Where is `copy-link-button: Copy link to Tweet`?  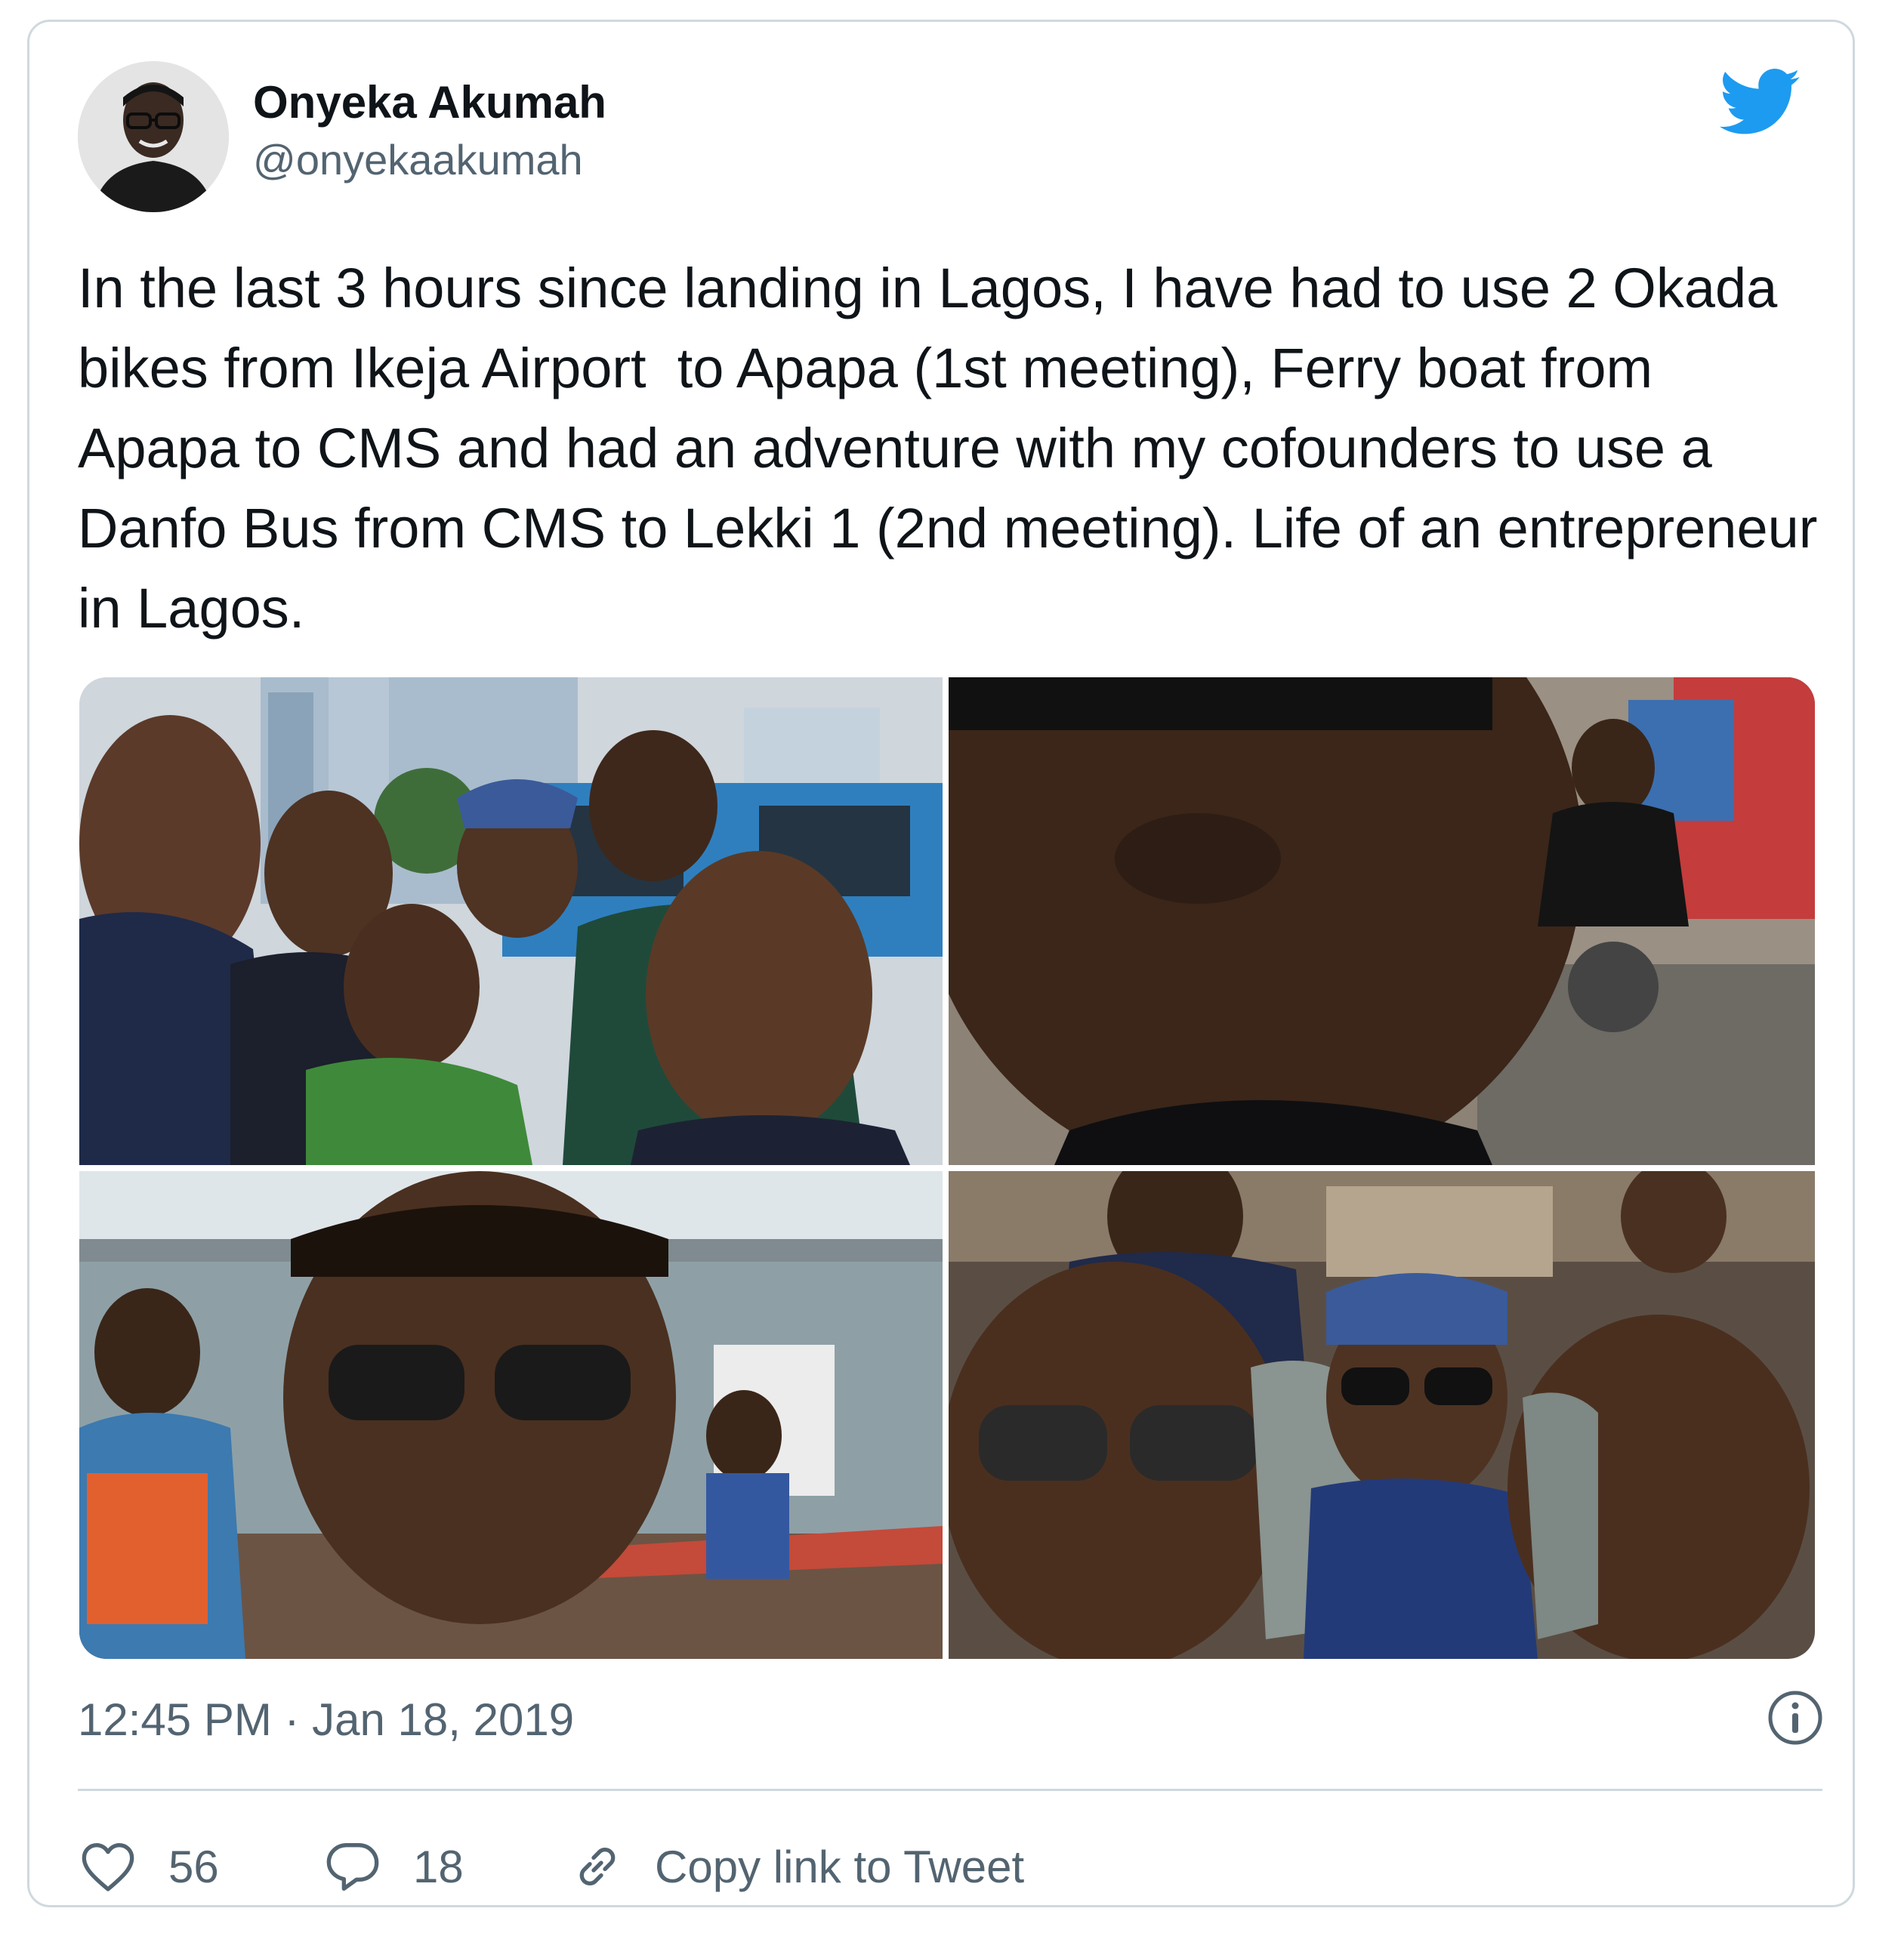 copy-link-button: Copy link to Tweet is located at coordinates (795, 1867).